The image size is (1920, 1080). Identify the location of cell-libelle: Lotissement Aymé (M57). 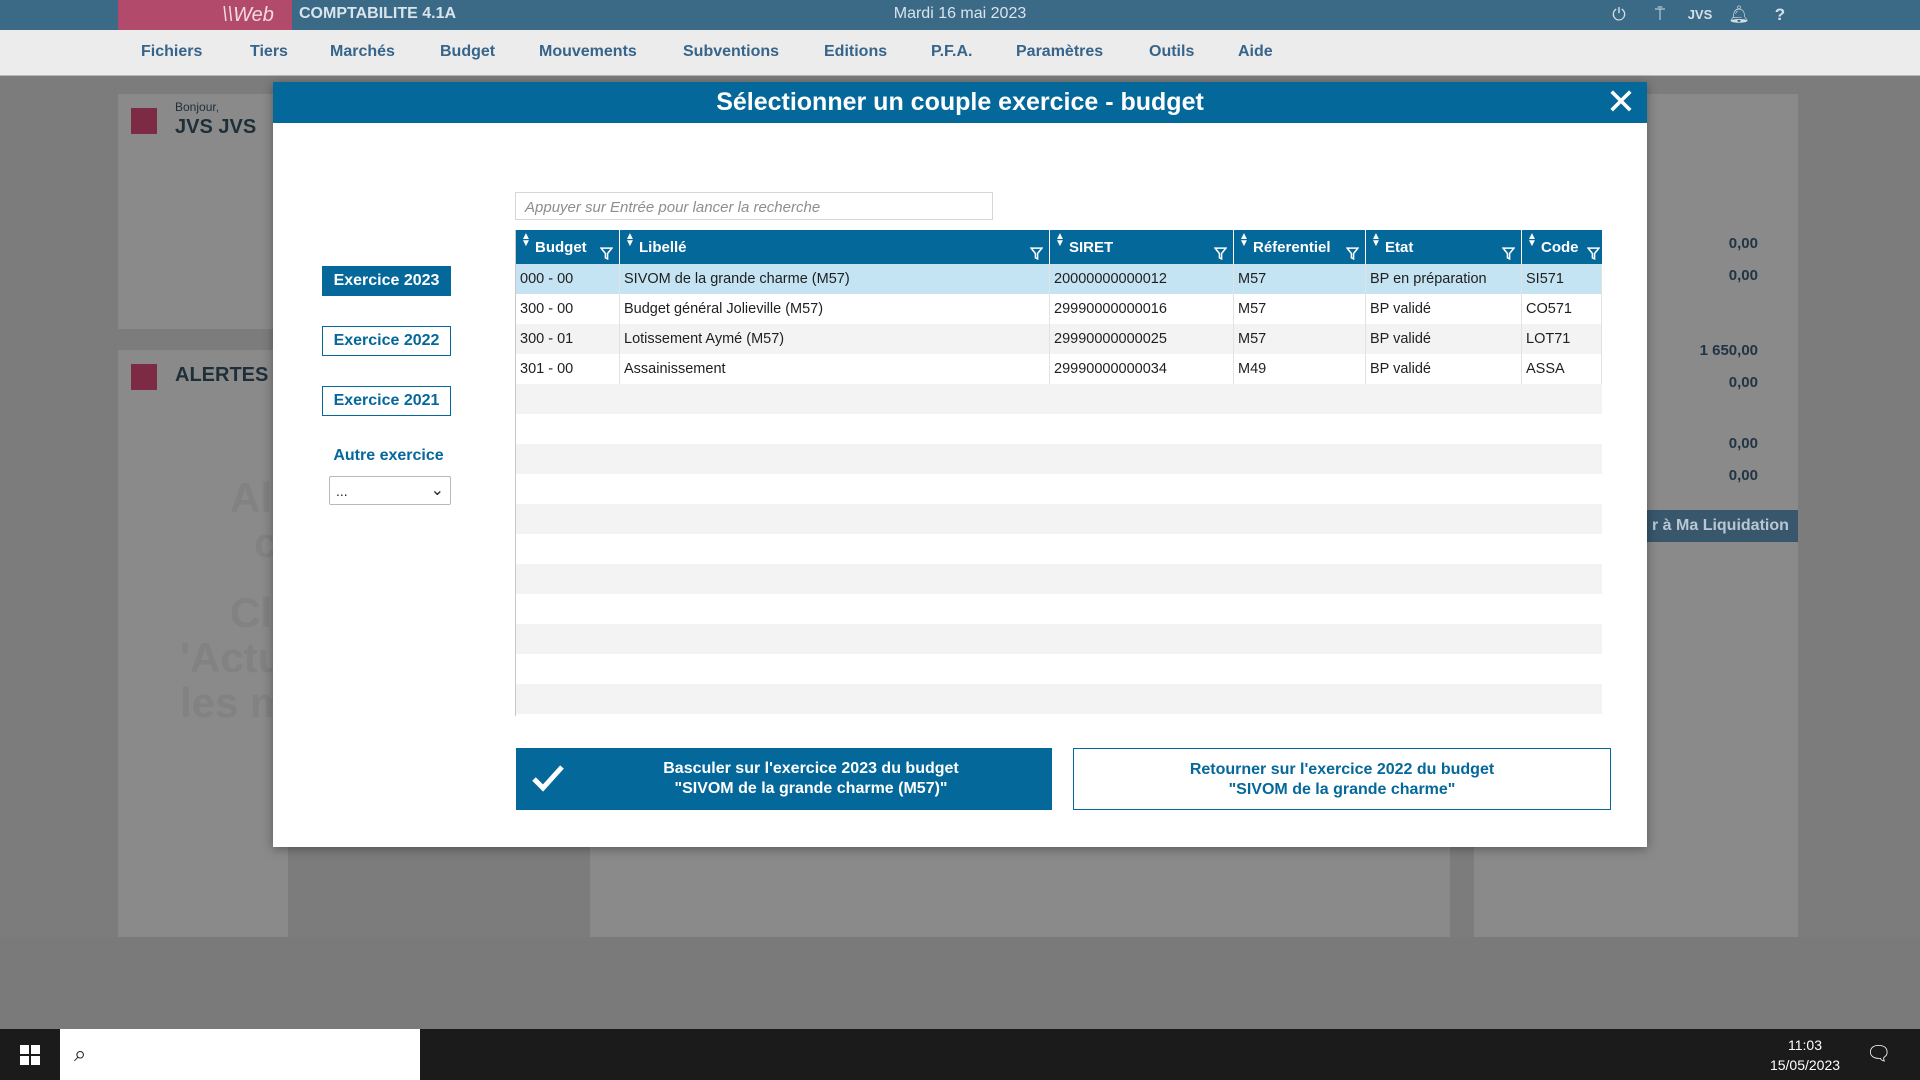
(835, 339).